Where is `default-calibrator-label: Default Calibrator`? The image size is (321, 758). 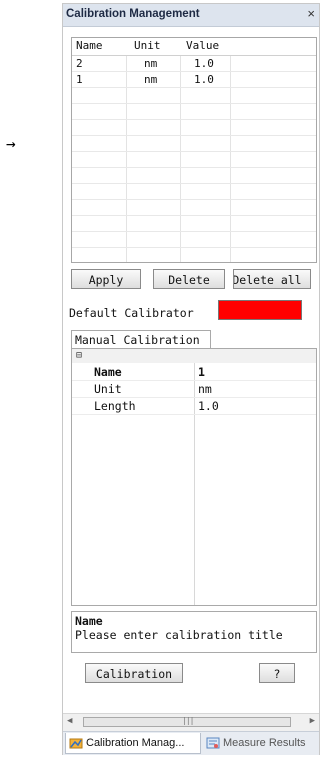 default-calibrator-label: Default Calibrator is located at coordinates (131, 313).